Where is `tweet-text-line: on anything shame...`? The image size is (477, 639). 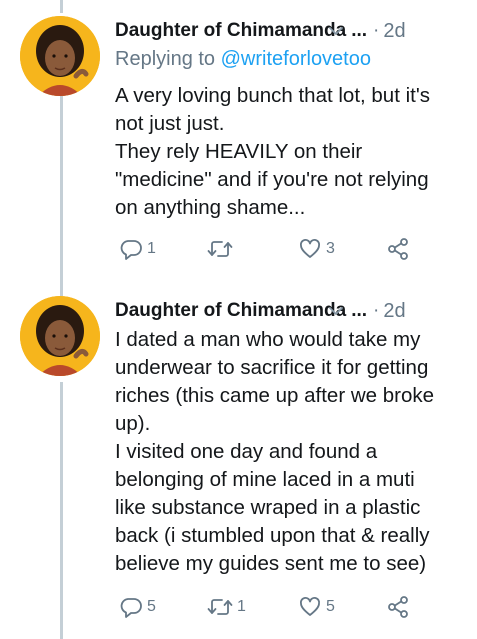 tweet-text-line: on anything shame... is located at coordinates (210, 207).